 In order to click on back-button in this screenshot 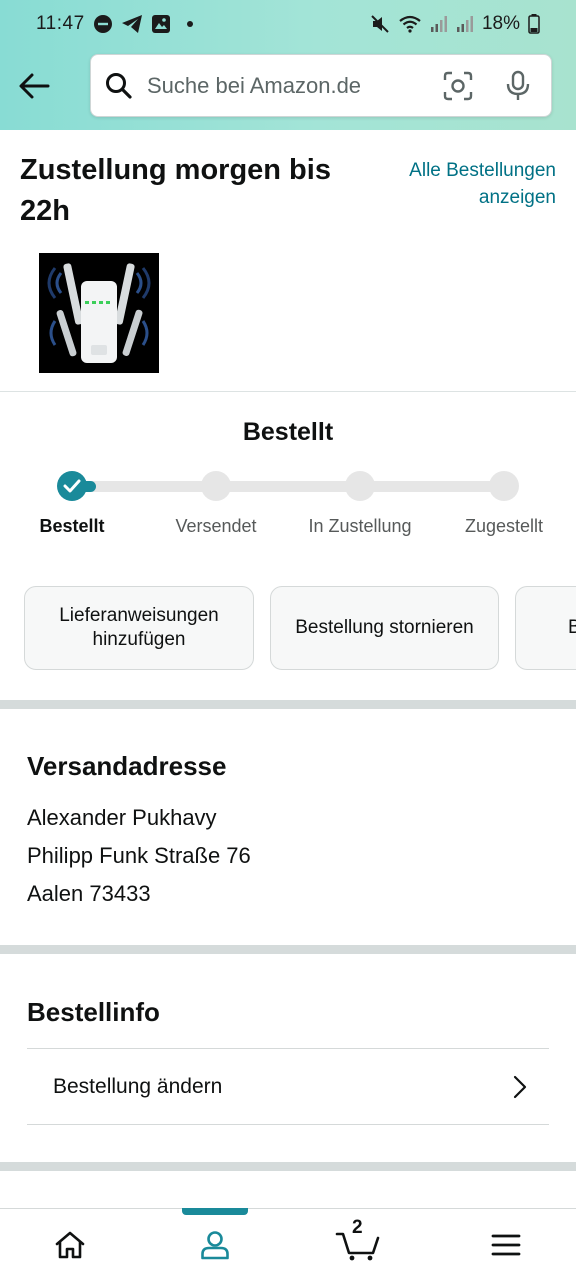, I will do `click(34, 86)`.